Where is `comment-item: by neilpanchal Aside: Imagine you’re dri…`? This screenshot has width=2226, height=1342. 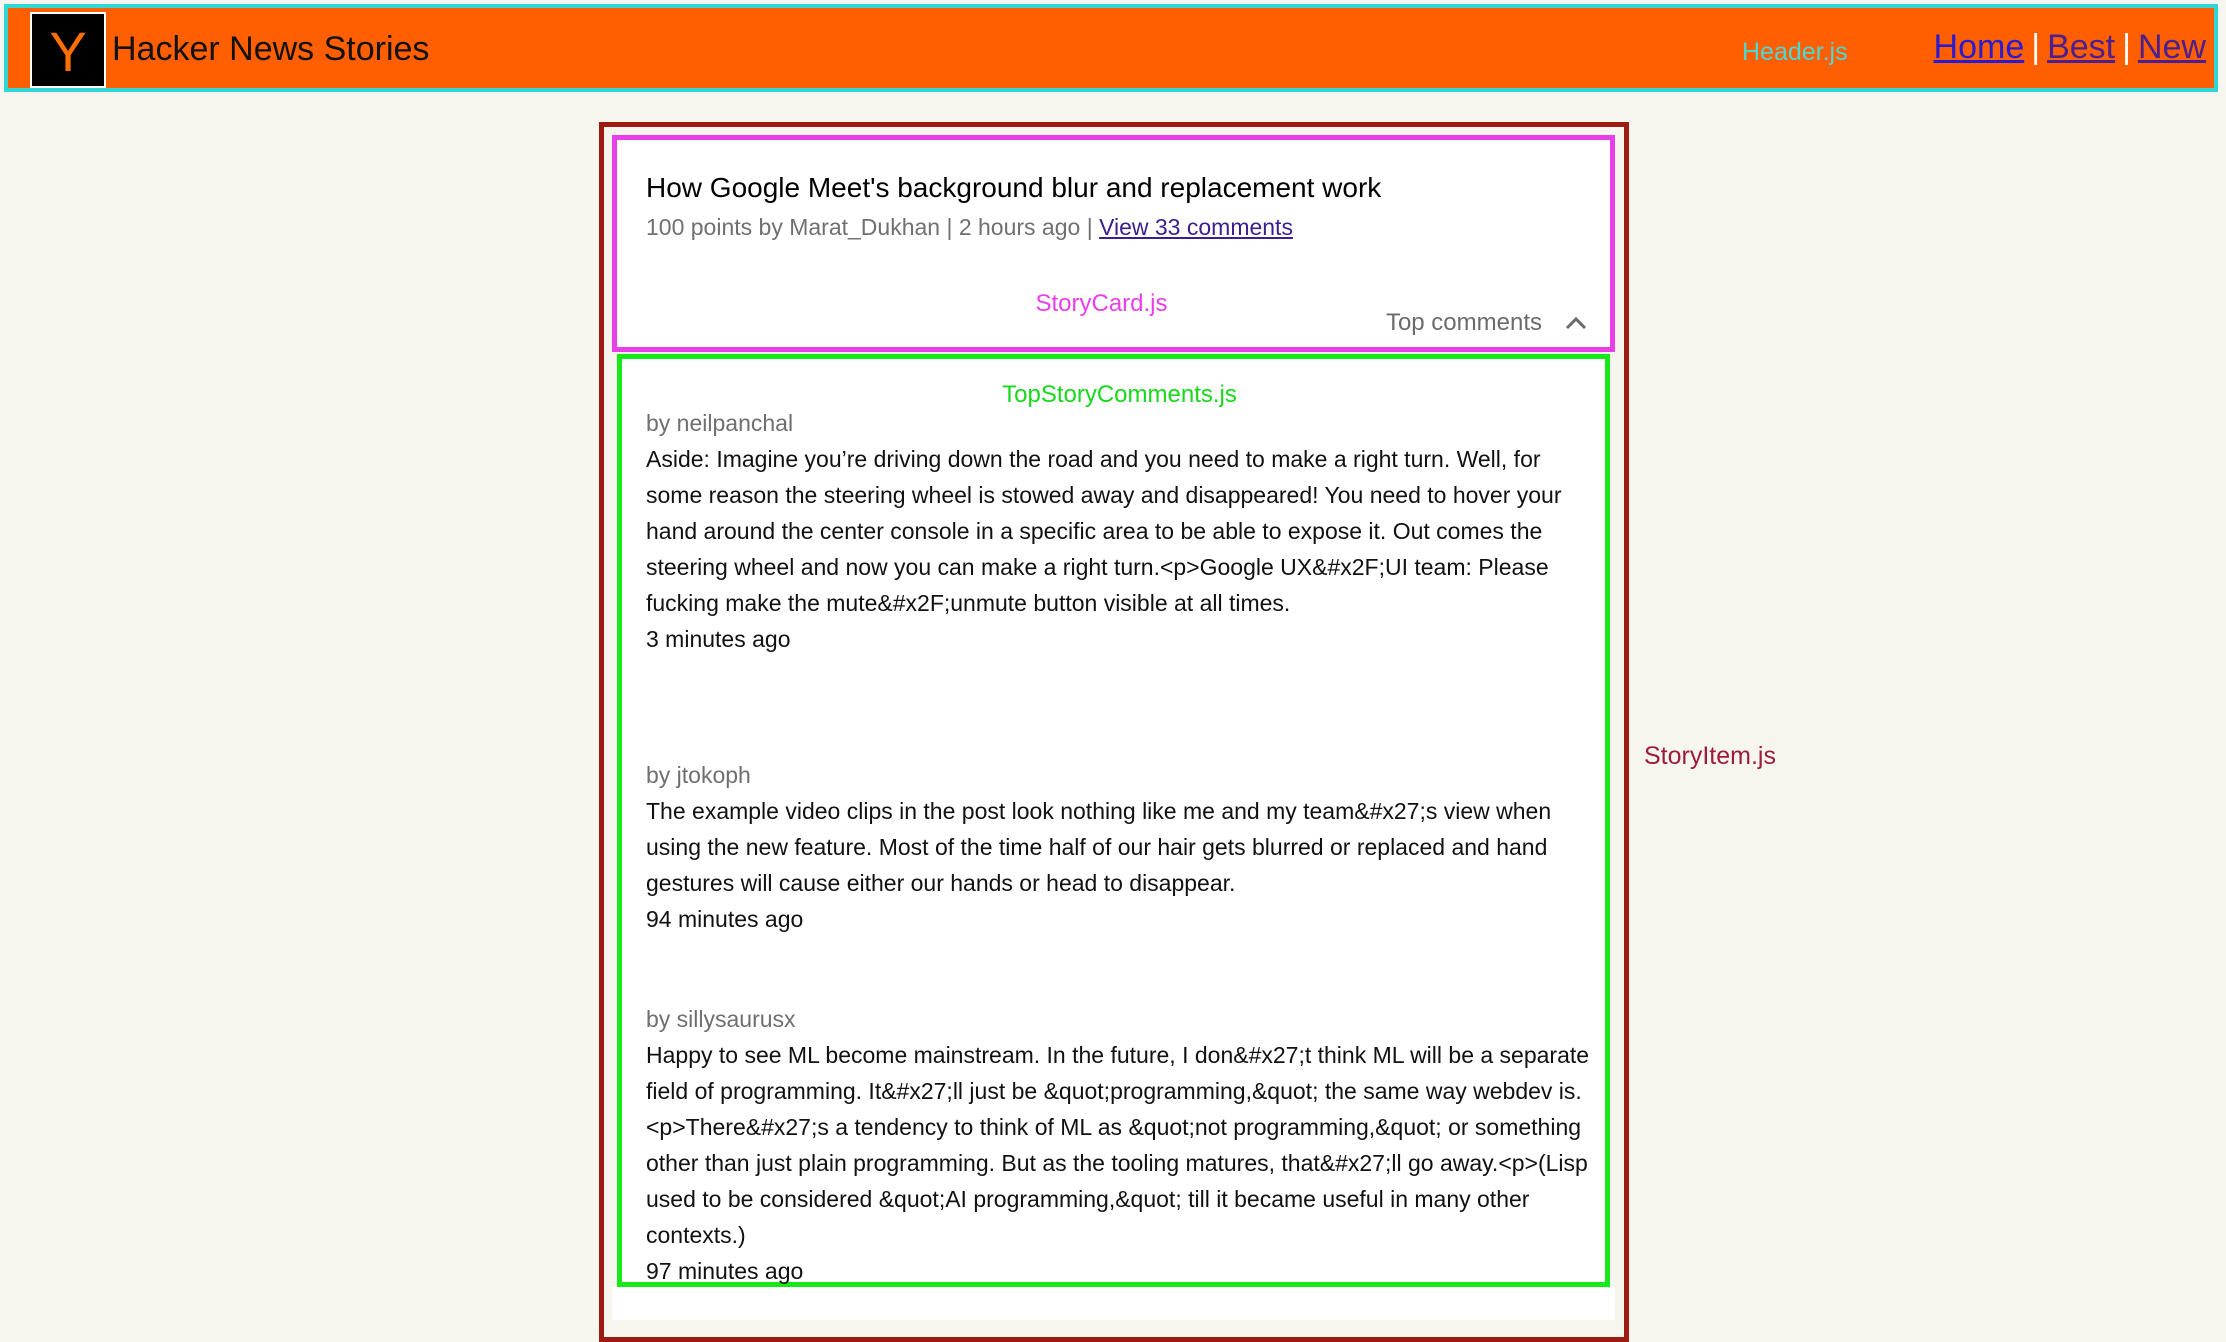 comment-item: by neilpanchal Aside: Imagine you’re dri… is located at coordinates (1121, 531).